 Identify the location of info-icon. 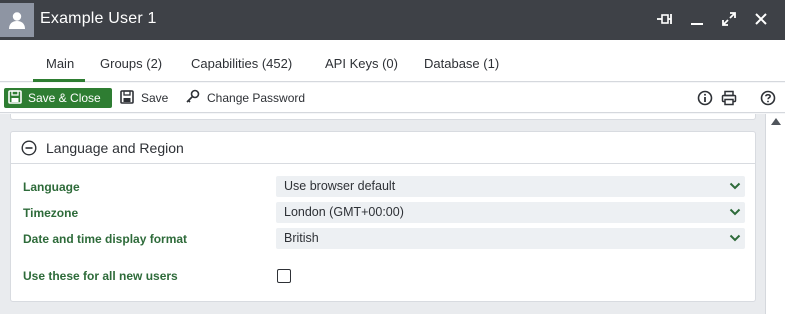
(705, 98).